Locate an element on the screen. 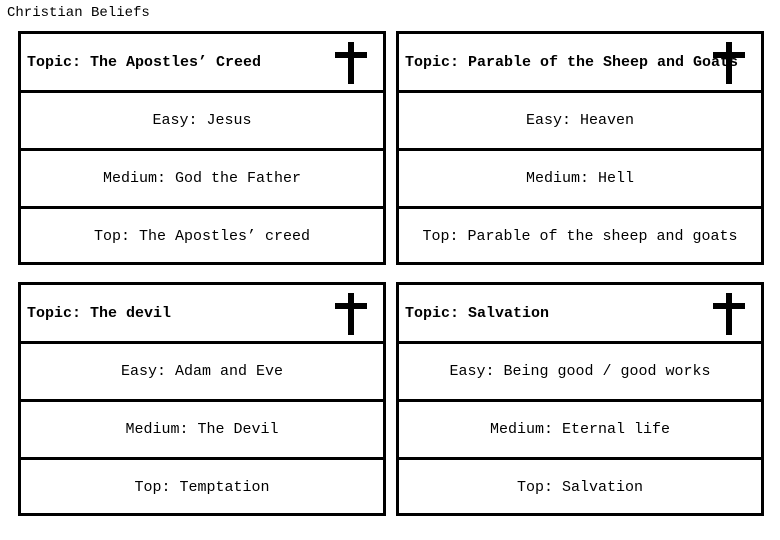  card-easy: Easy: Adam and Eve is located at coordinates (202, 370).